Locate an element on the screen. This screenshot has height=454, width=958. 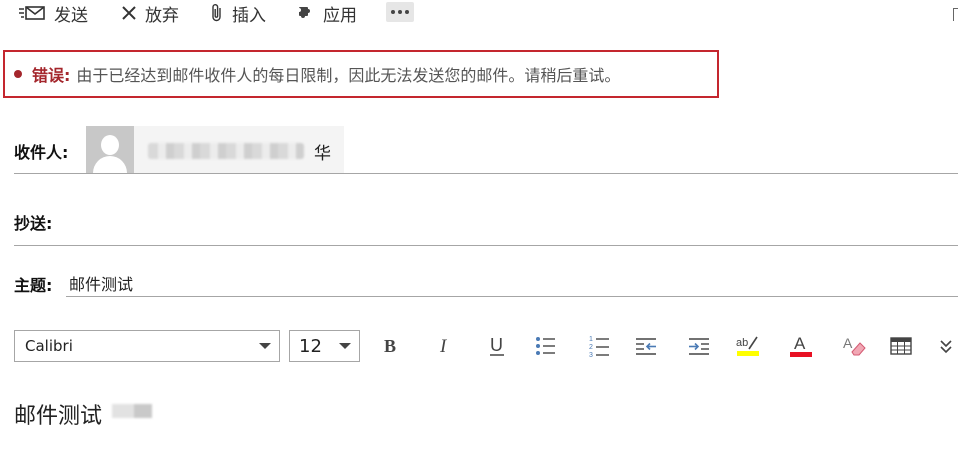
discard-button: 放弃 is located at coordinates (150, 13).